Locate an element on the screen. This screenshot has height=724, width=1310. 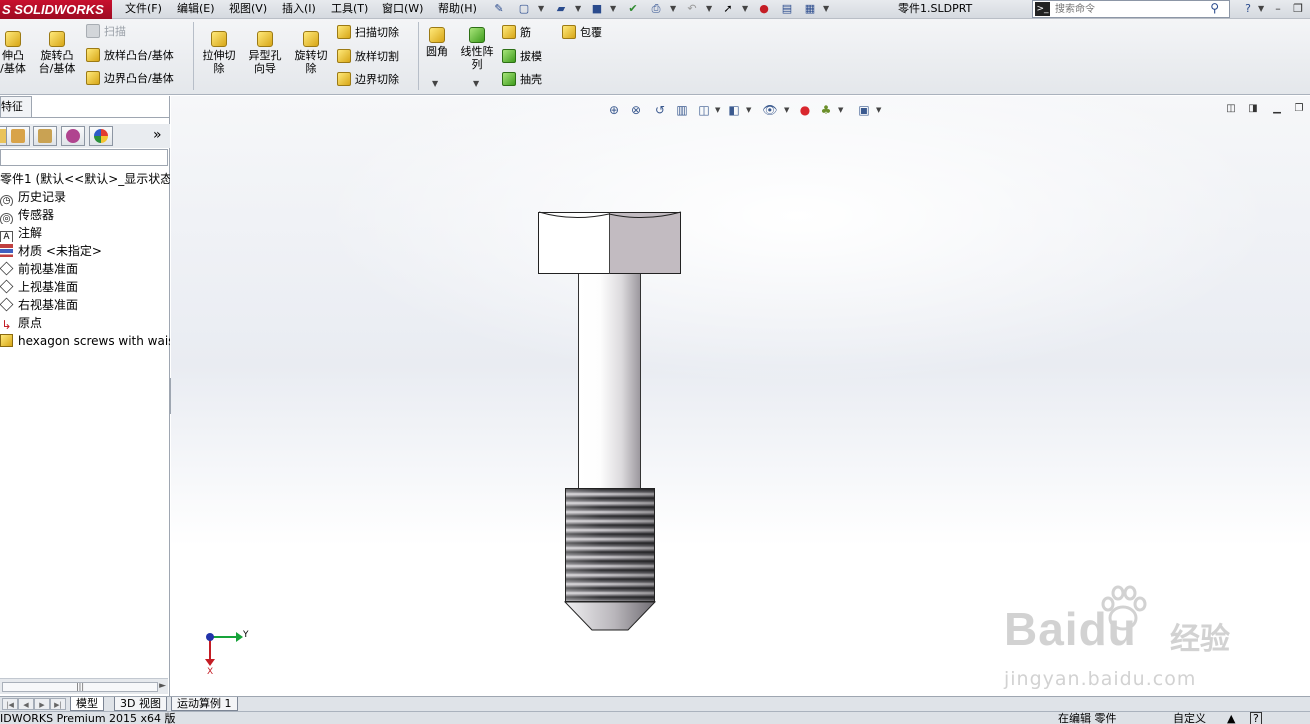
new-document-icon: ▢ is located at coordinates (524, 9).